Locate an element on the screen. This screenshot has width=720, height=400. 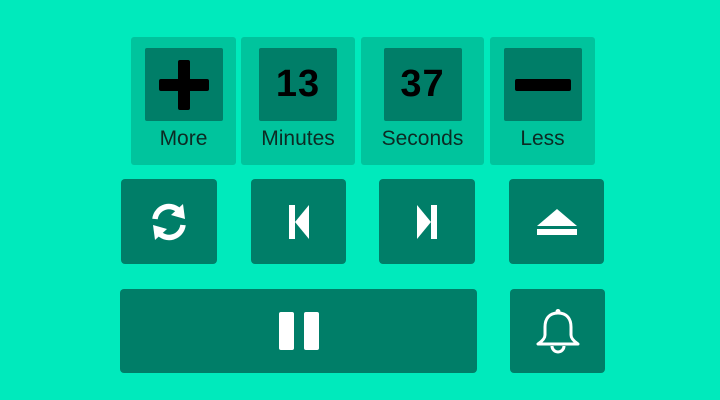
refresh-icon is located at coordinates (169, 221).